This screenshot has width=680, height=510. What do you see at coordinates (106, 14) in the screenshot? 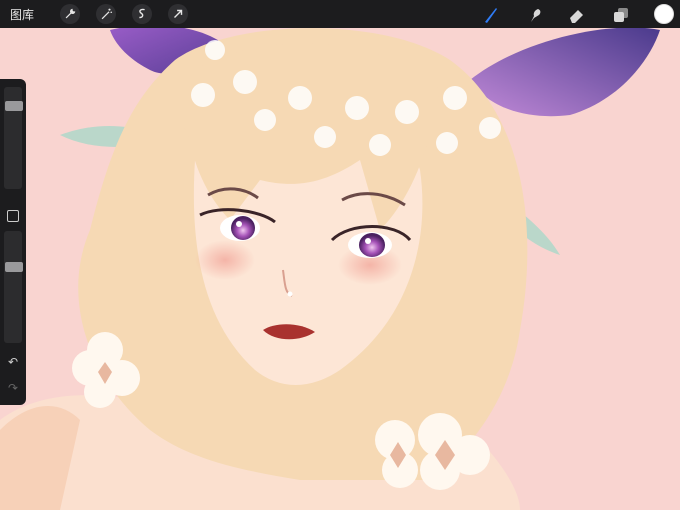
I see `magic-wand-icon` at bounding box center [106, 14].